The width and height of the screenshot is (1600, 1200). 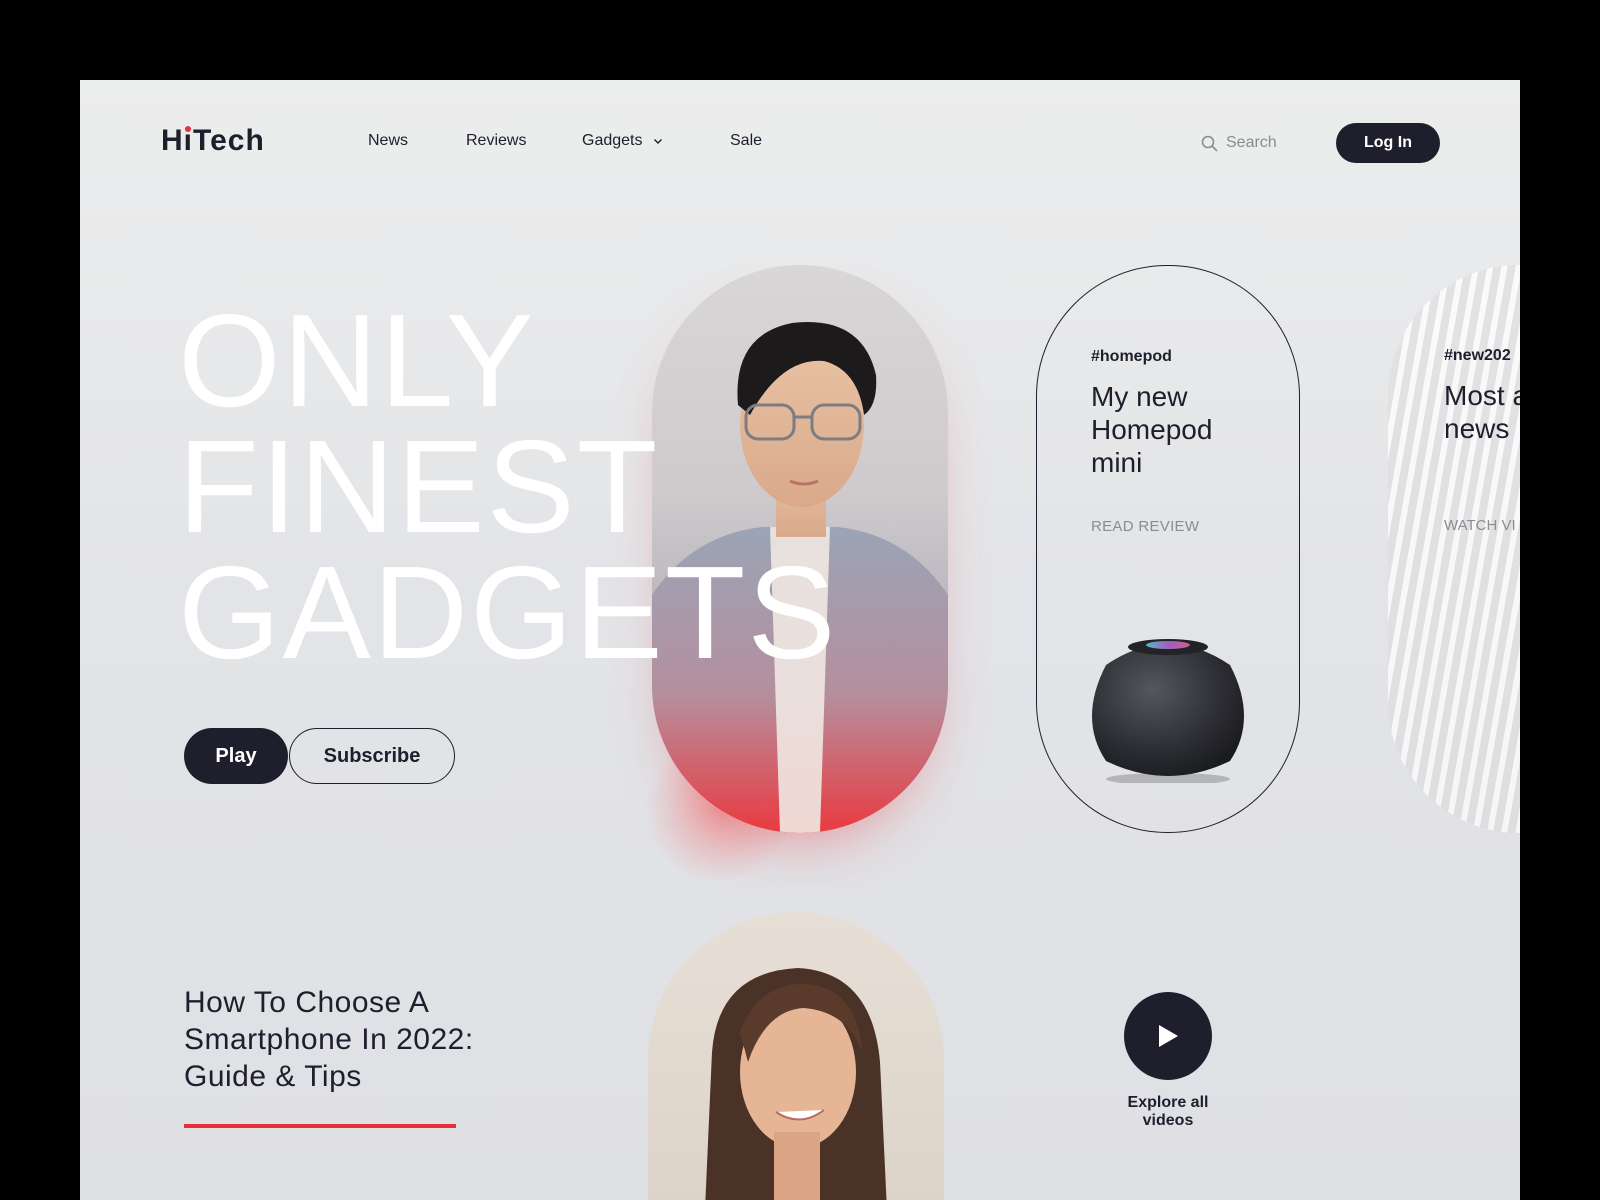 I want to click on subscribe-button: Subscribe, so click(x=372, y=756).